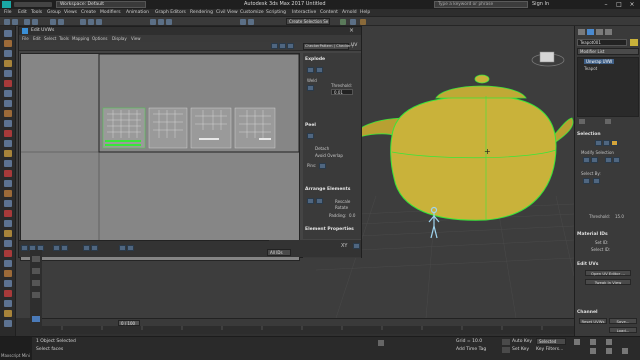 The width and height of the screenshot is (640, 360). What do you see at coordinates (70, 12) in the screenshot?
I see `menu-views: Views` at bounding box center [70, 12].